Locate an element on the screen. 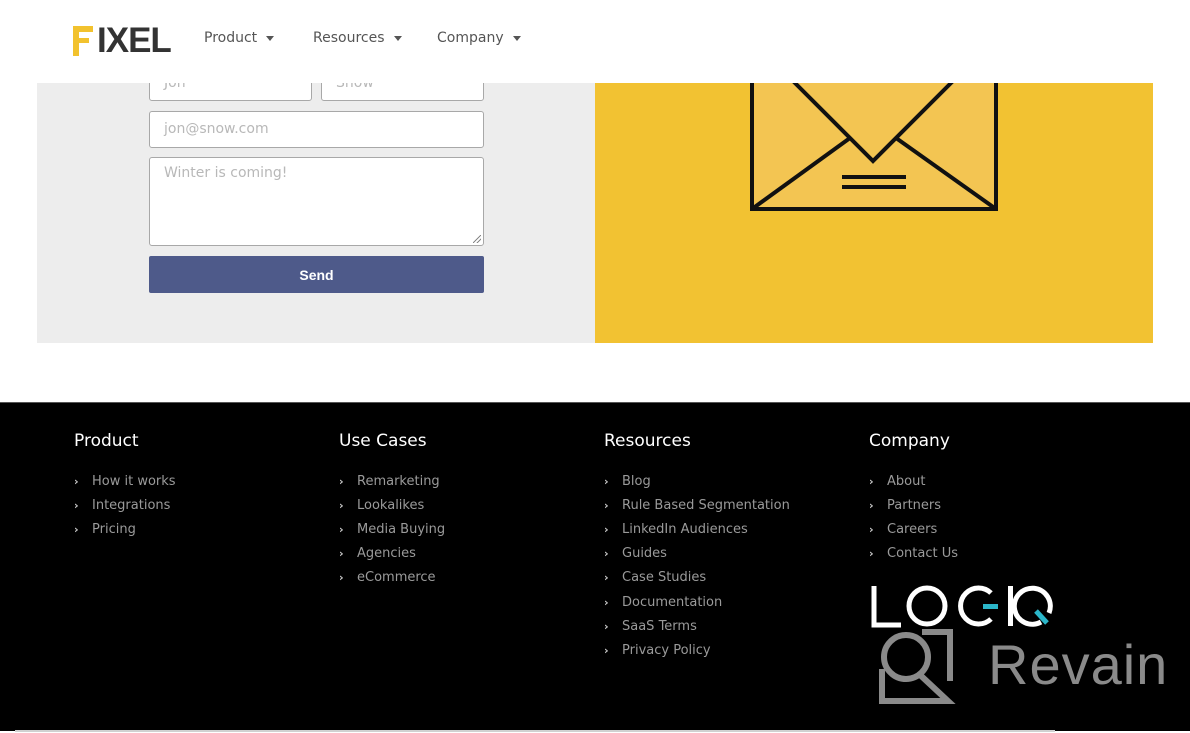 The width and height of the screenshot is (1190, 733). footer-link-label: Media Buying is located at coordinates (401, 529).